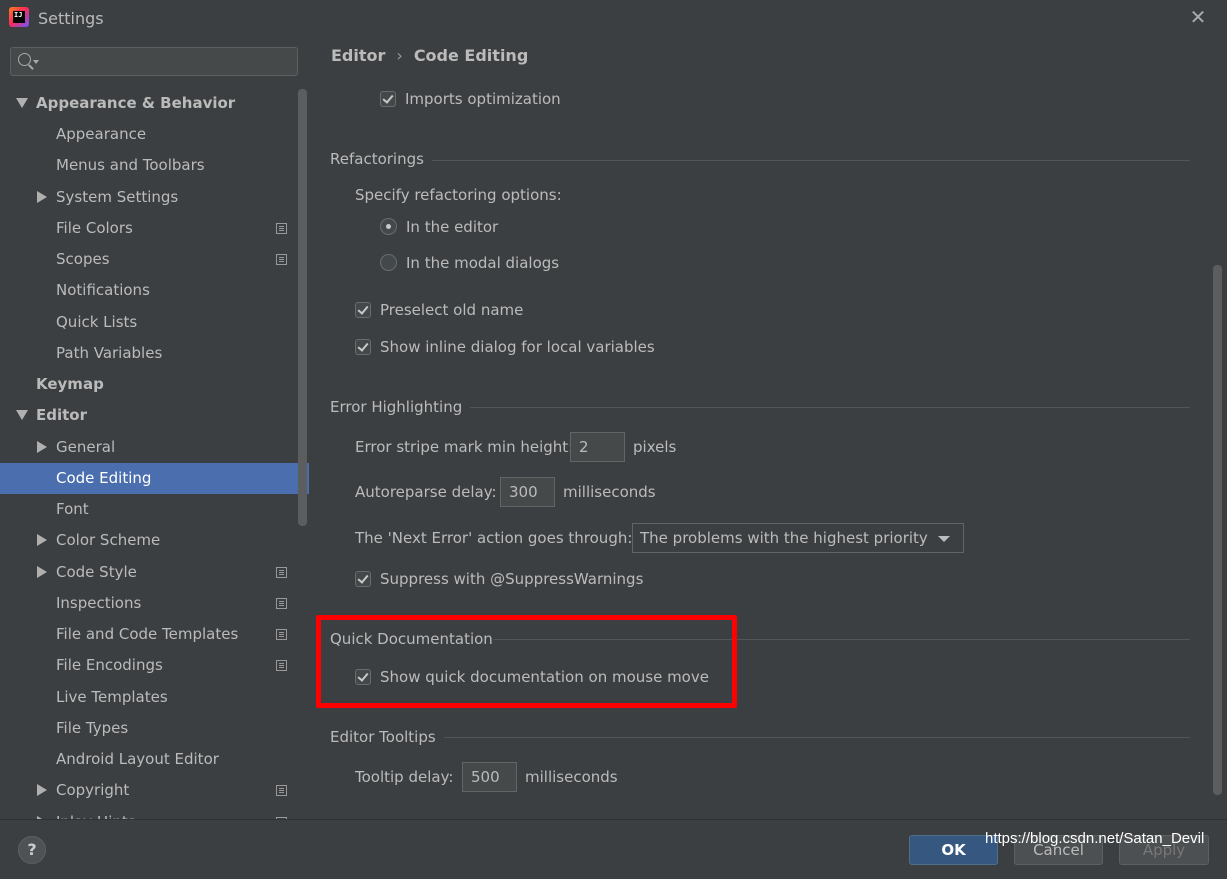 This screenshot has width=1227, height=879. What do you see at coordinates (363, 310) in the screenshot?
I see `preselect-old-name-checkbox` at bounding box center [363, 310].